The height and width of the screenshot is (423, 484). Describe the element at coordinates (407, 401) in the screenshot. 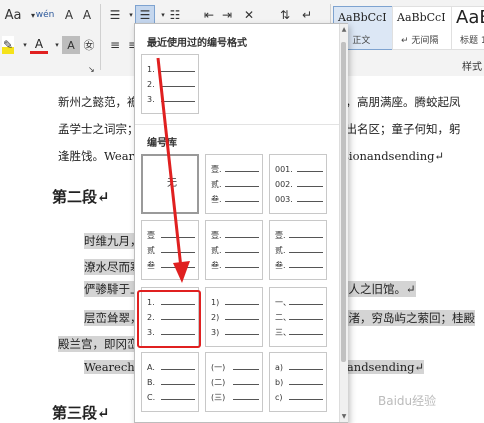

I see `watermark: Baidu经验` at that location.